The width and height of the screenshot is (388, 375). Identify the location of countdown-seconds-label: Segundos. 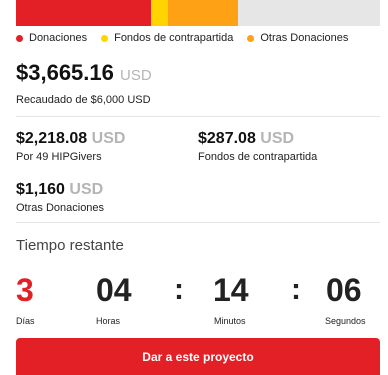
(345, 321).